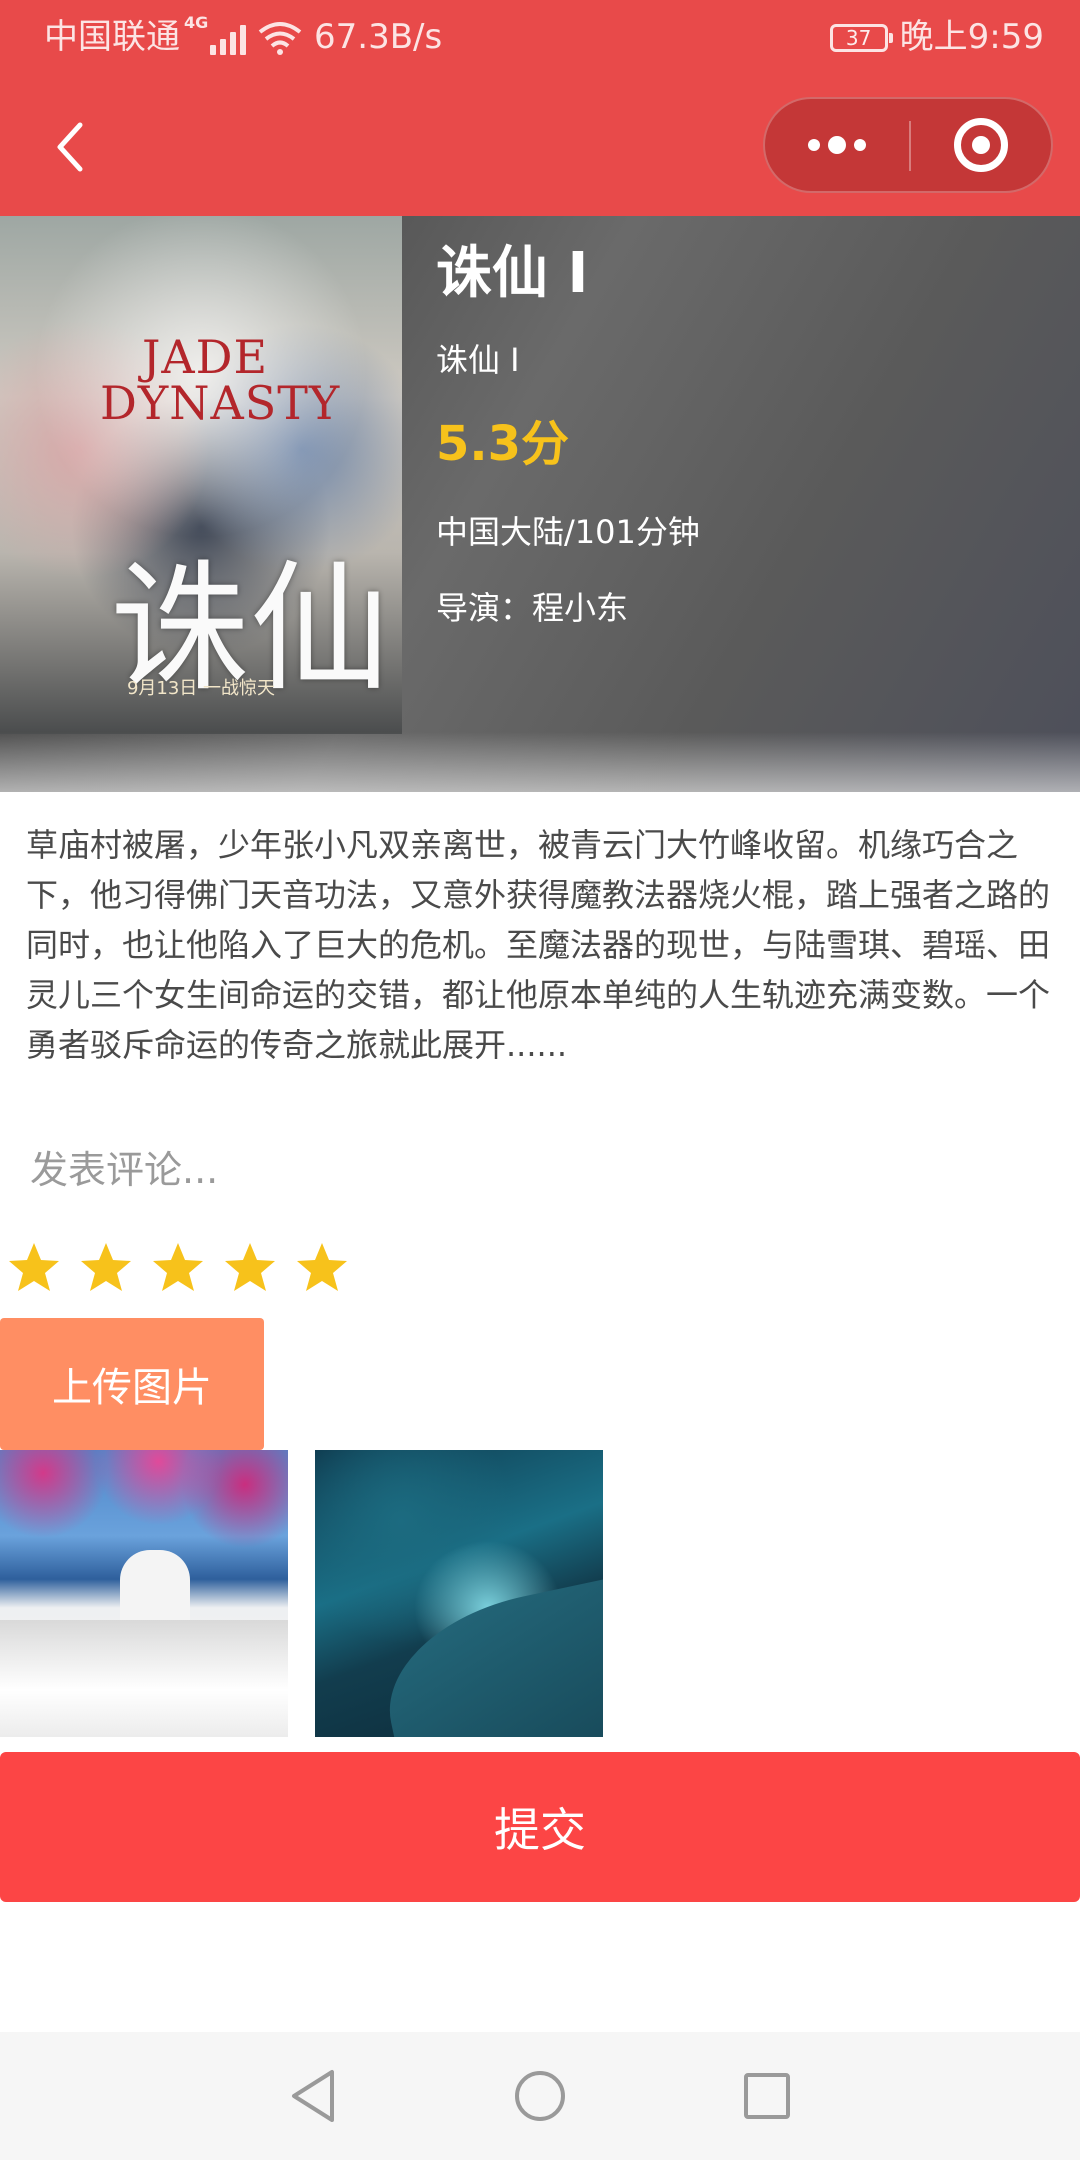  I want to click on status-bar: 中国联通 4G 67.3B/s 37 晚上9:59, so click(540, 37).